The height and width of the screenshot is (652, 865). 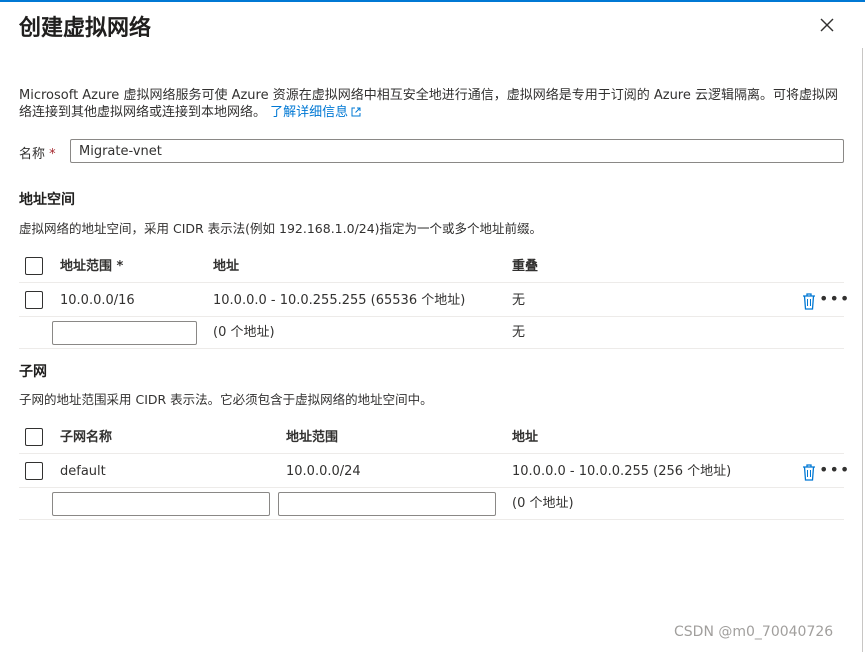 I want to click on panel-edge, so click(x=862, y=350).